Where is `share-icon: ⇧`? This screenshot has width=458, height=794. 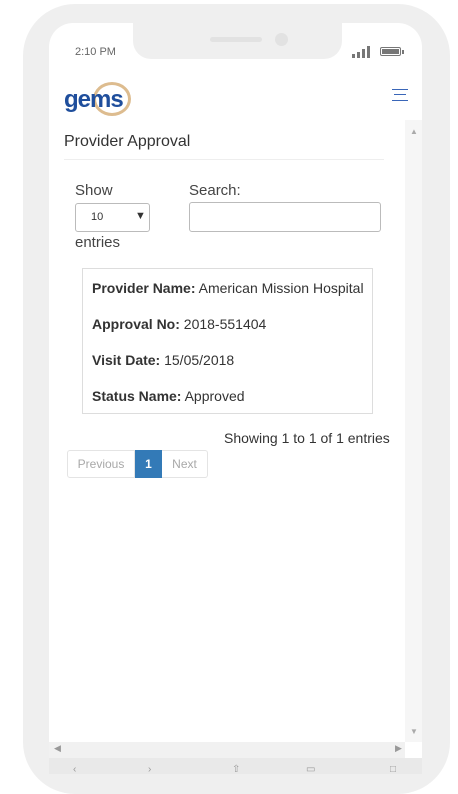
share-icon: ⇧ is located at coordinates (236, 769).